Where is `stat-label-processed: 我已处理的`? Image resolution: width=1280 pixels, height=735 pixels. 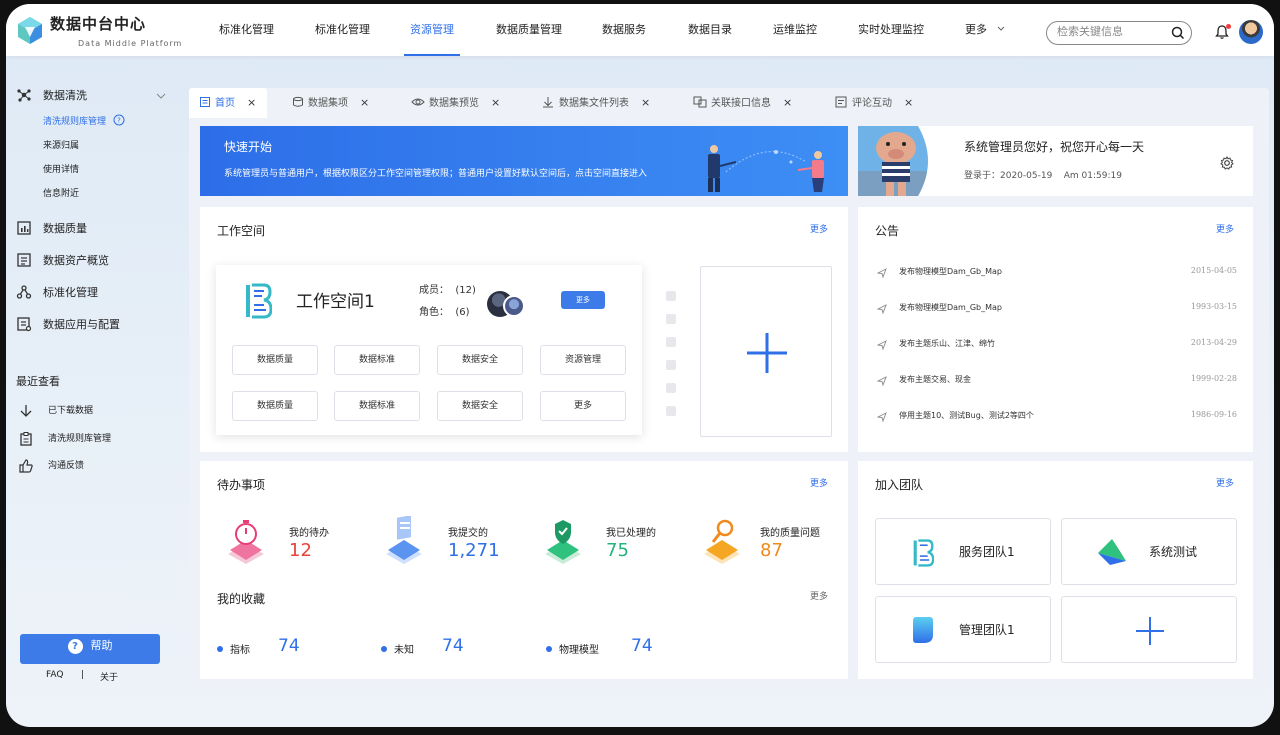 stat-label-processed: 我已处理的 is located at coordinates (631, 533).